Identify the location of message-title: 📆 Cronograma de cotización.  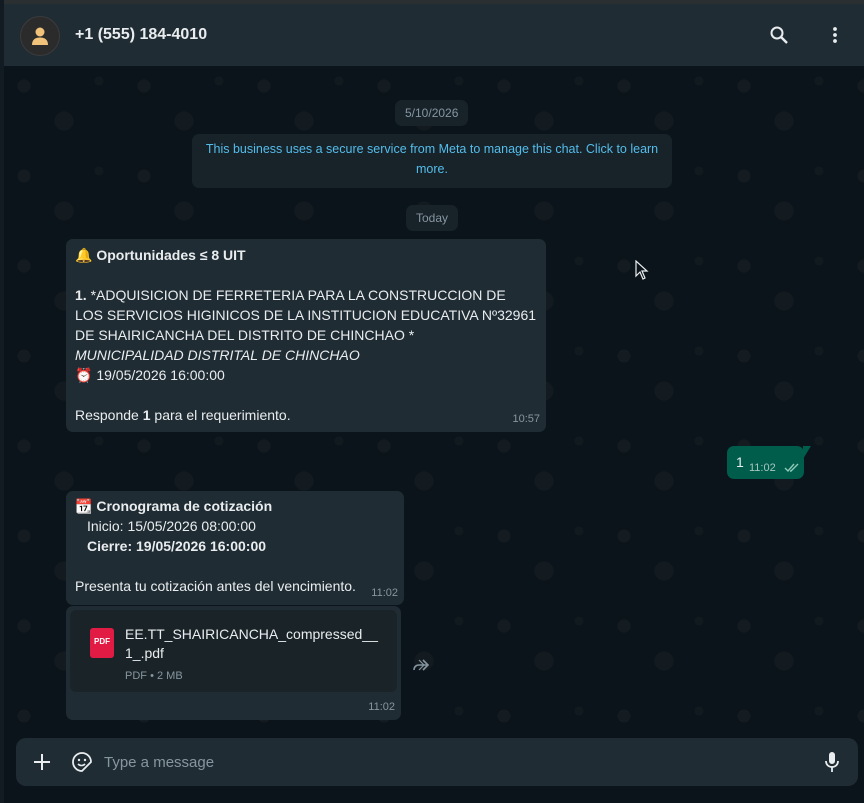
(174, 506).